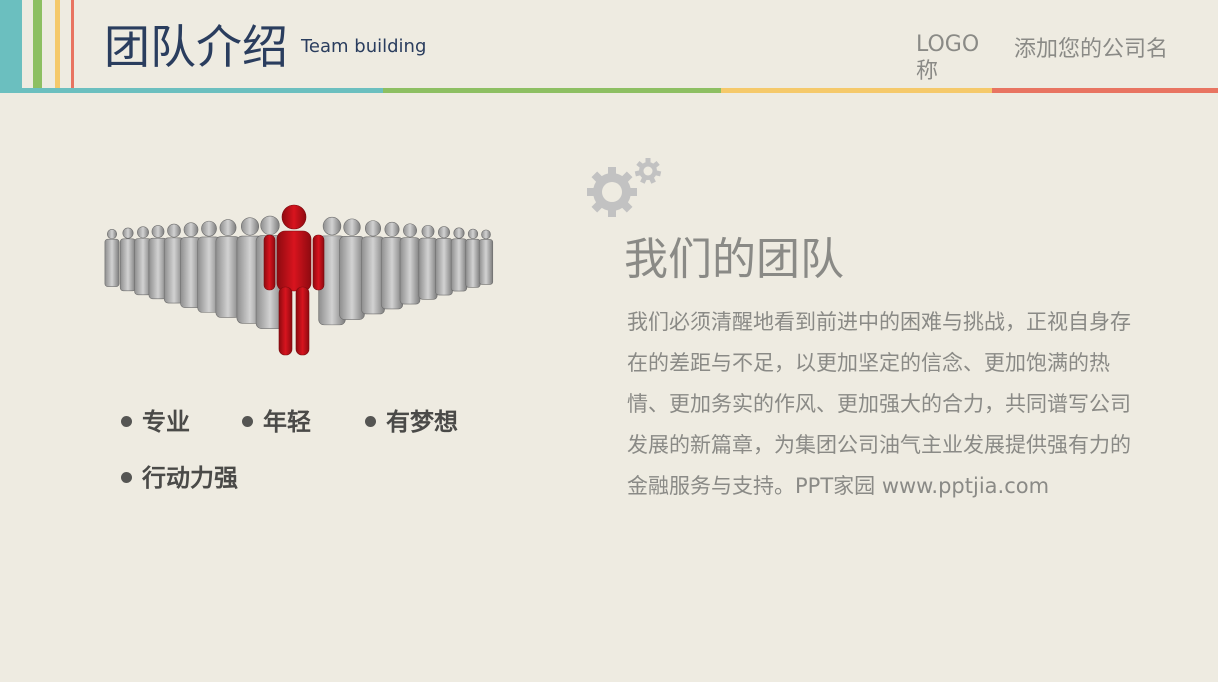 This screenshot has width=1218, height=682. What do you see at coordinates (948, 58) in the screenshot?
I see `logo-placeholder: LOGO称` at bounding box center [948, 58].